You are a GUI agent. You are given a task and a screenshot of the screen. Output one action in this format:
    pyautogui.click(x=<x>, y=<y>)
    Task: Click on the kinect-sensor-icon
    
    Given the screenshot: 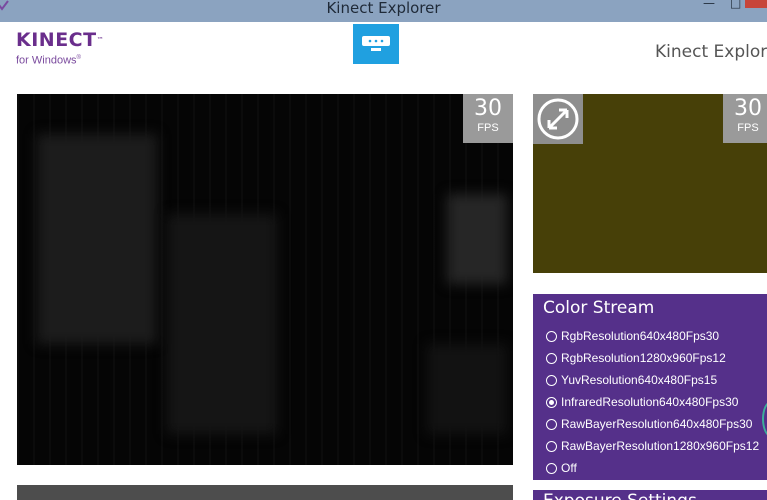 What is the action you would take?
    pyautogui.click(x=376, y=44)
    